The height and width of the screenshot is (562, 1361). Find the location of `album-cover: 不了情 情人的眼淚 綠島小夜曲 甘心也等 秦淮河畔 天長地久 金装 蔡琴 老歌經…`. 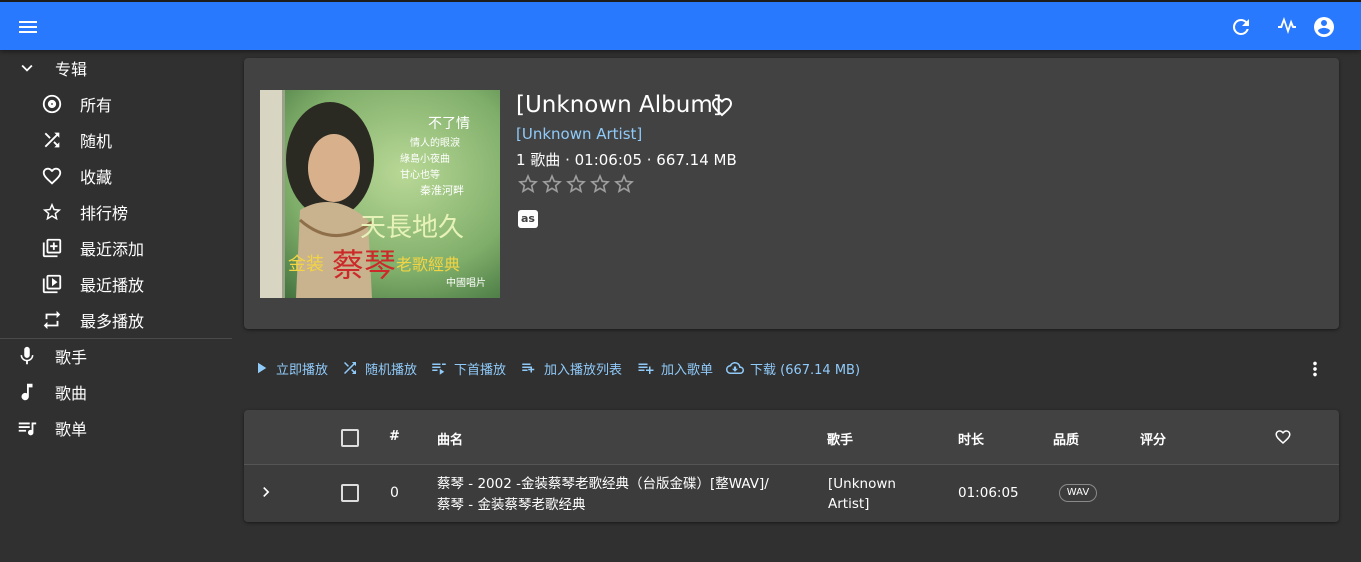

album-cover: 不了情 情人的眼淚 綠島小夜曲 甘心也等 秦淮河畔 天長地久 金装 蔡琴 老歌經… is located at coordinates (380, 194).